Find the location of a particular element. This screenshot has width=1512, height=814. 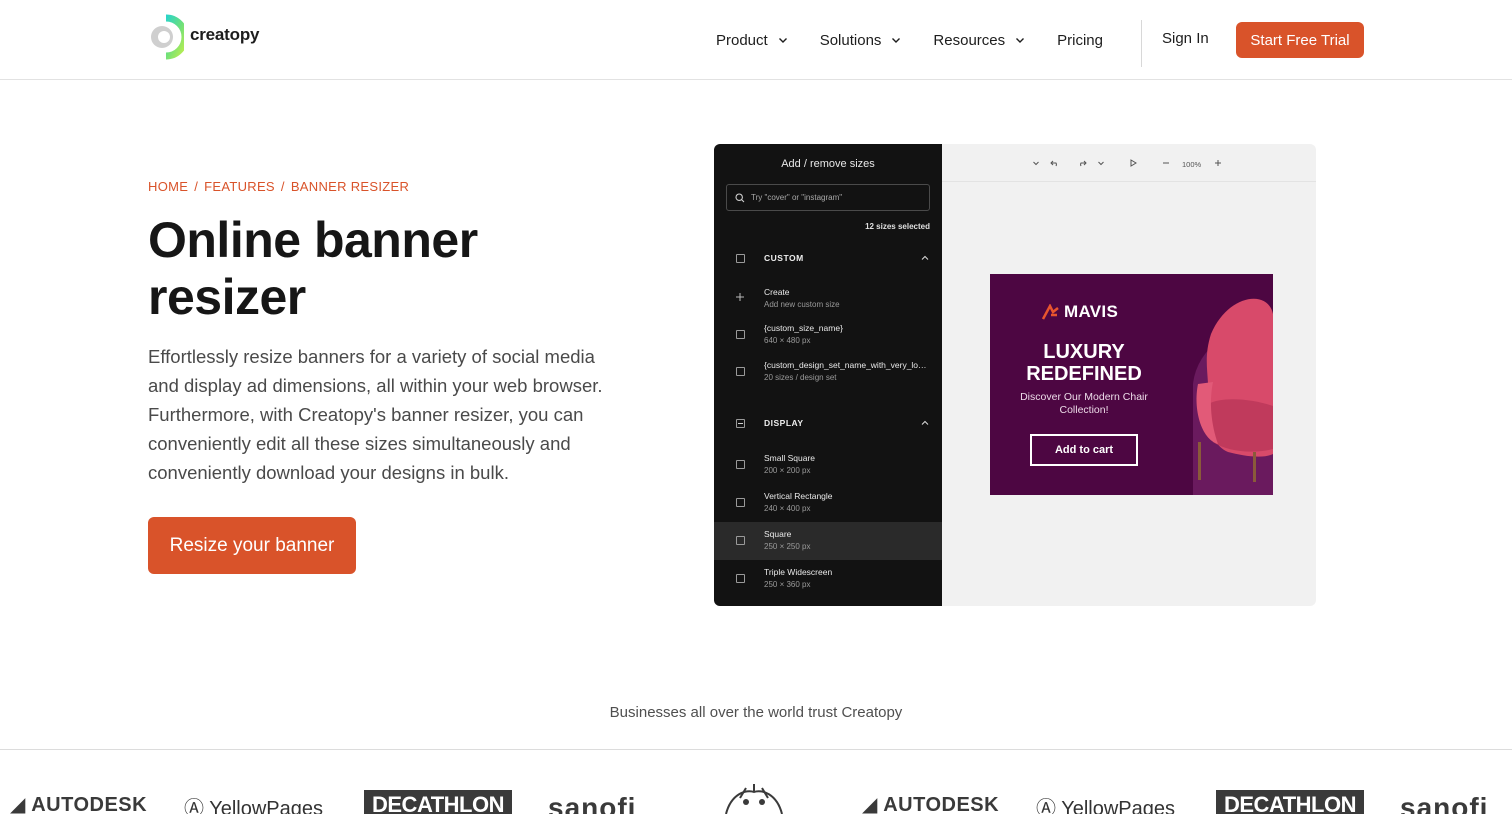

item-name: Small Square is located at coordinates (790, 458).